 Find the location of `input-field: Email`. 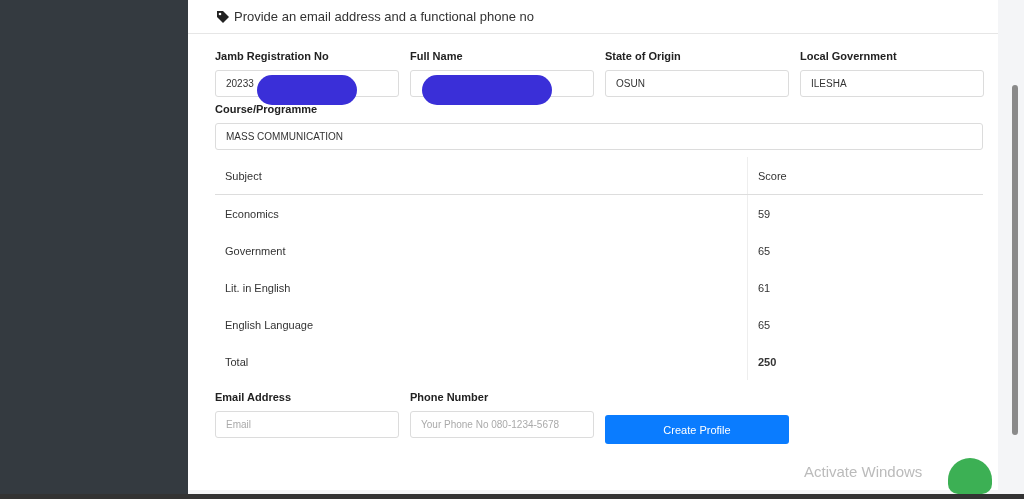

input-field: Email is located at coordinates (307, 424).